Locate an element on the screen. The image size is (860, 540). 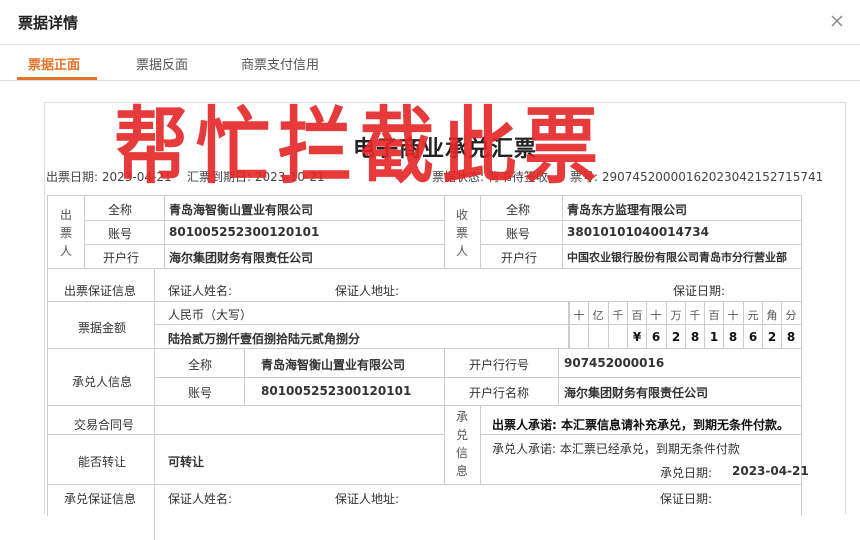
amount-digit-cell: 1 is located at coordinates (714, 337).